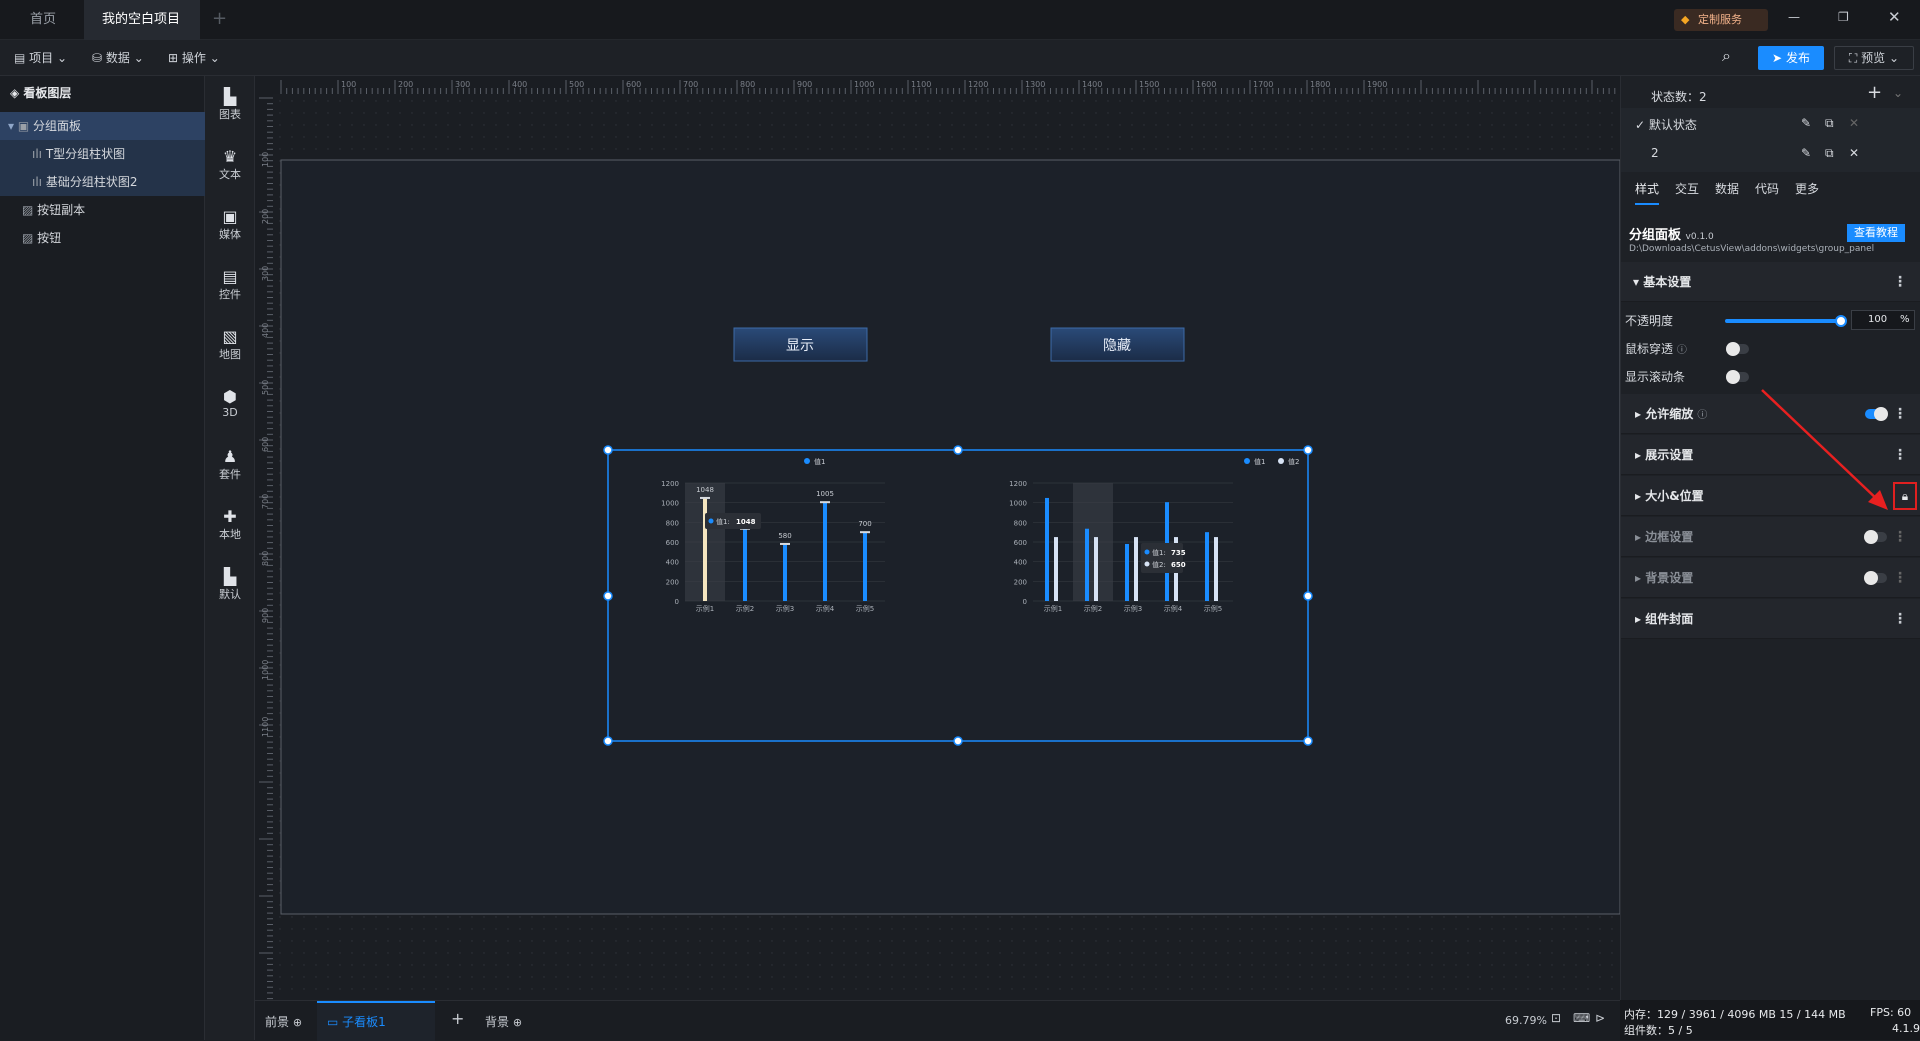 The height and width of the screenshot is (1041, 1920). What do you see at coordinates (219, 18) in the screenshot?
I see `add-tab-icon: +` at bounding box center [219, 18].